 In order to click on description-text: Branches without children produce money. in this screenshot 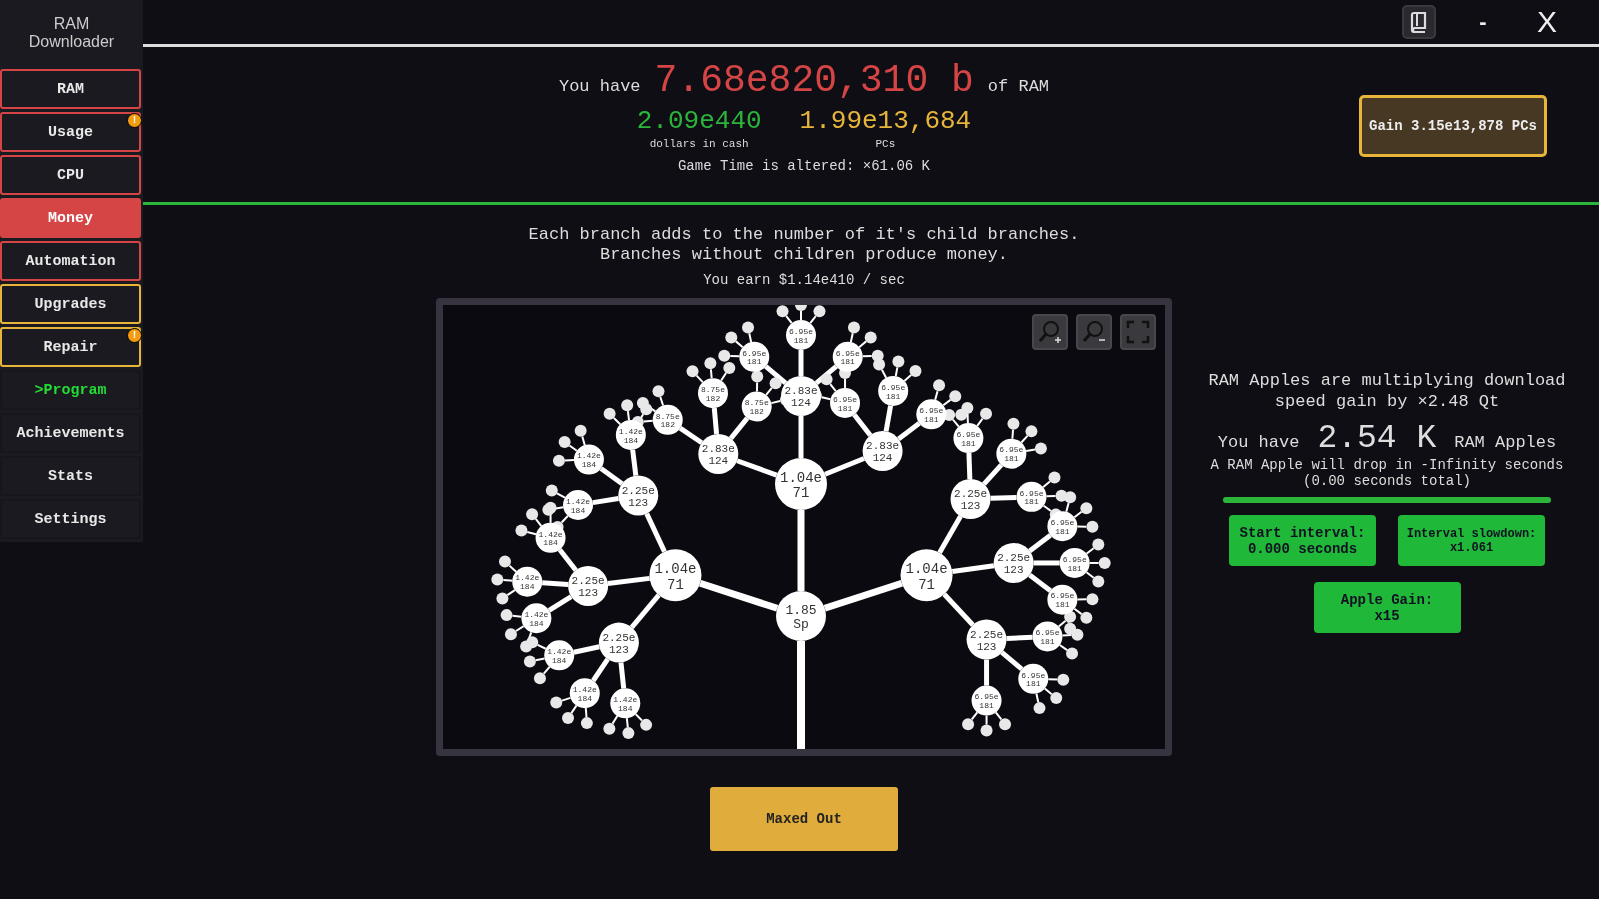, I will do `click(804, 255)`.